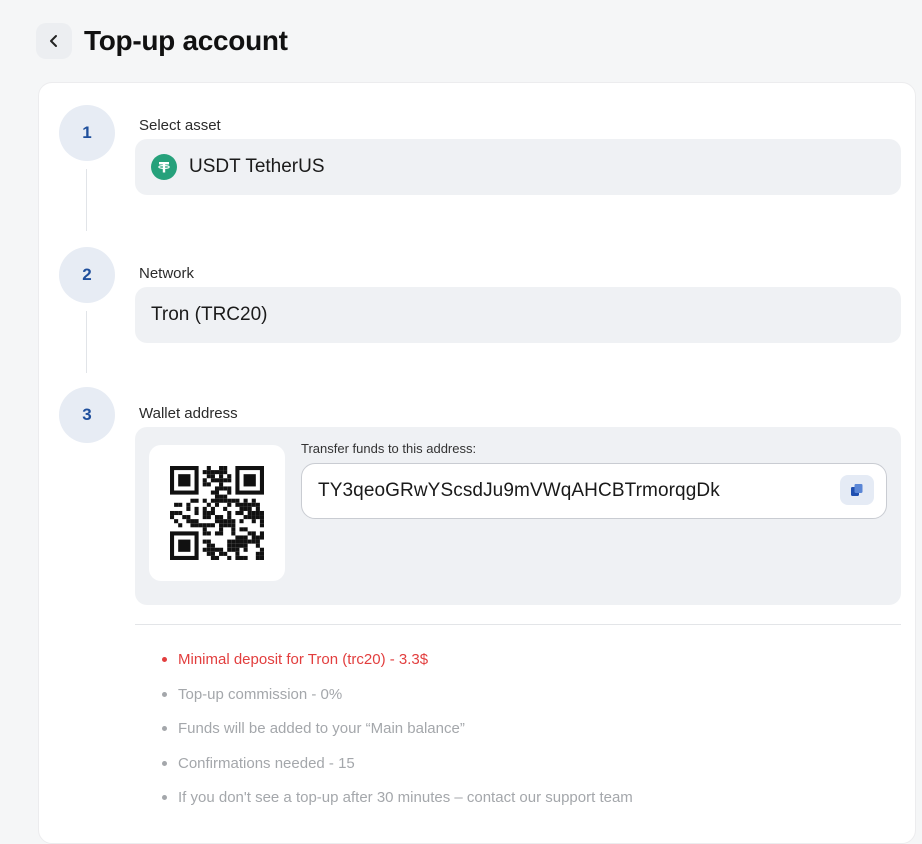 The image size is (922, 844). Describe the element at coordinates (397, 666) in the screenshot. I see `note-minimal-deposit: Minimal deposit for Tron (trc20) - 3.3$` at that location.